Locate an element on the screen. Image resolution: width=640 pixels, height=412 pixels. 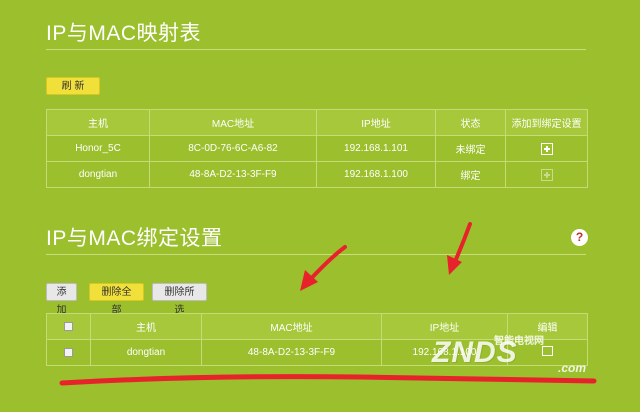
refresh-button: 刷 新 is located at coordinates (73, 86).